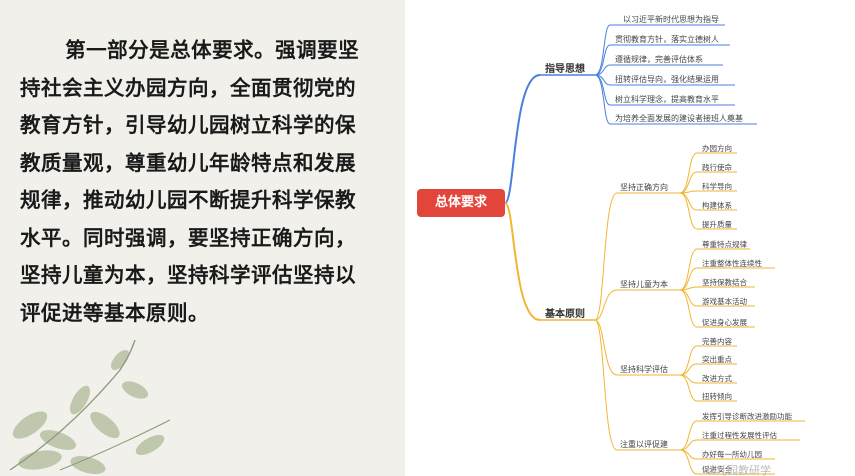  What do you see at coordinates (724, 322) in the screenshot?
I see `principle-leaf: 促进身心发展` at bounding box center [724, 322].